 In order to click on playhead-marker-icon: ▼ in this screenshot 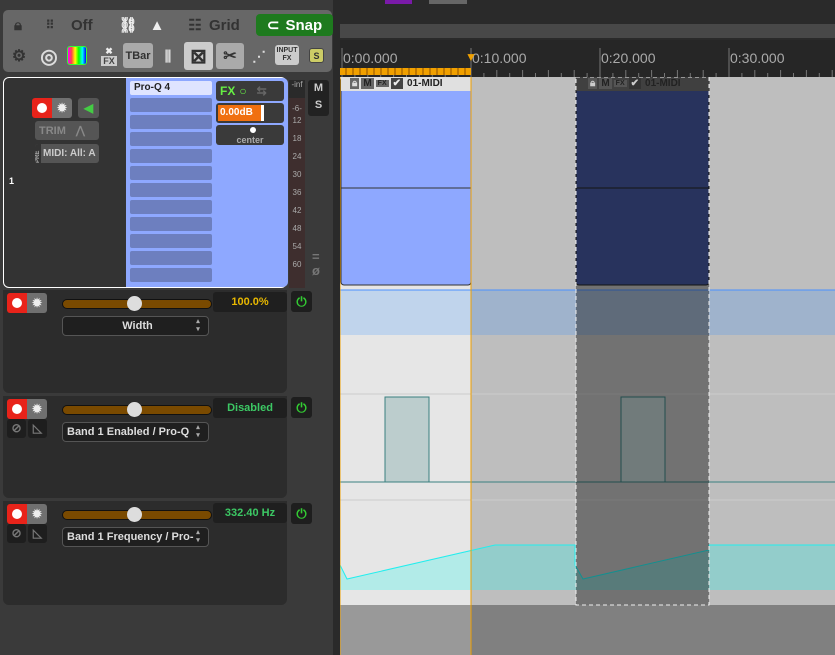, I will do `click(471, 57)`.